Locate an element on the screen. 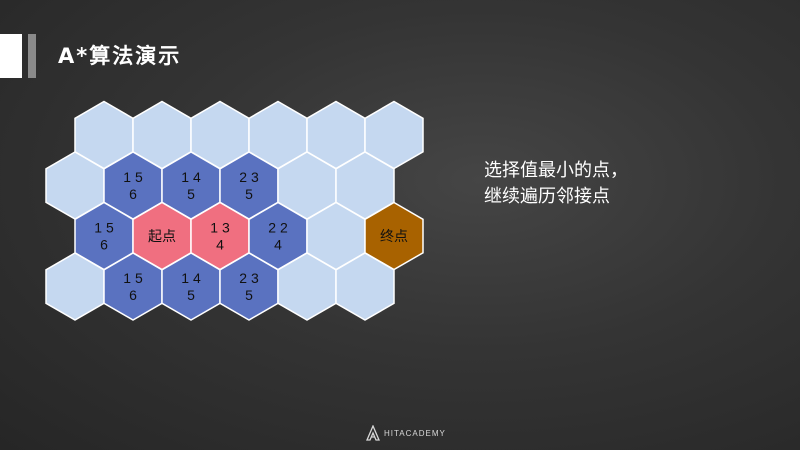 The width and height of the screenshot is (800, 450). instruction-text: 选择值最小的点， 继续遍历邻接点 is located at coordinates (556, 184).